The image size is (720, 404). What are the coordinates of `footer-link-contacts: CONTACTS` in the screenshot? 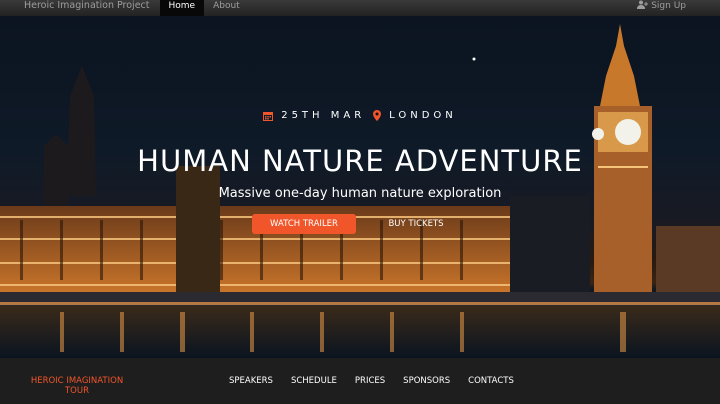 It's located at (491, 381).